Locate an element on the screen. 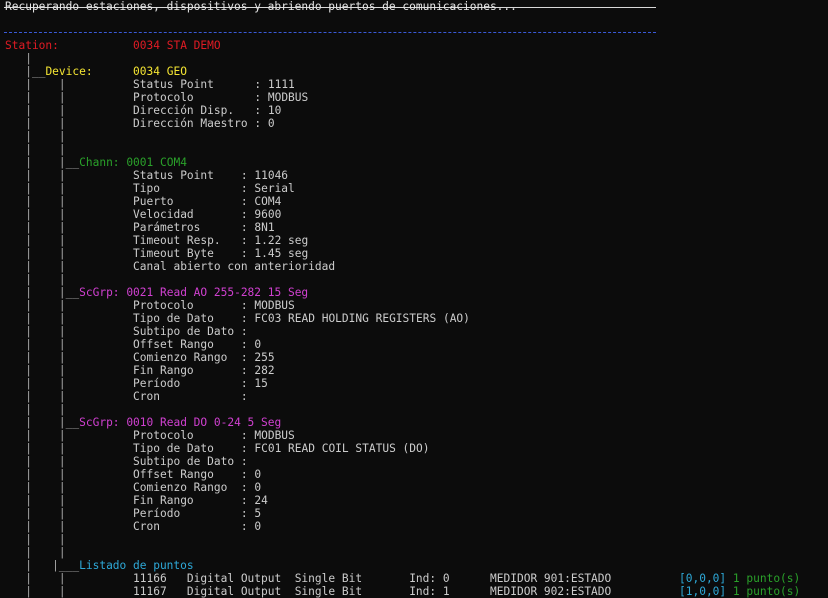  channel-note-text: Canal abierto con anterioridad is located at coordinates (234, 266).